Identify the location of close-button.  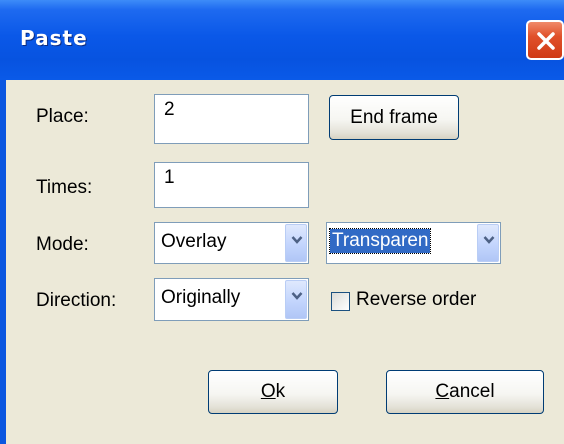
(545, 40).